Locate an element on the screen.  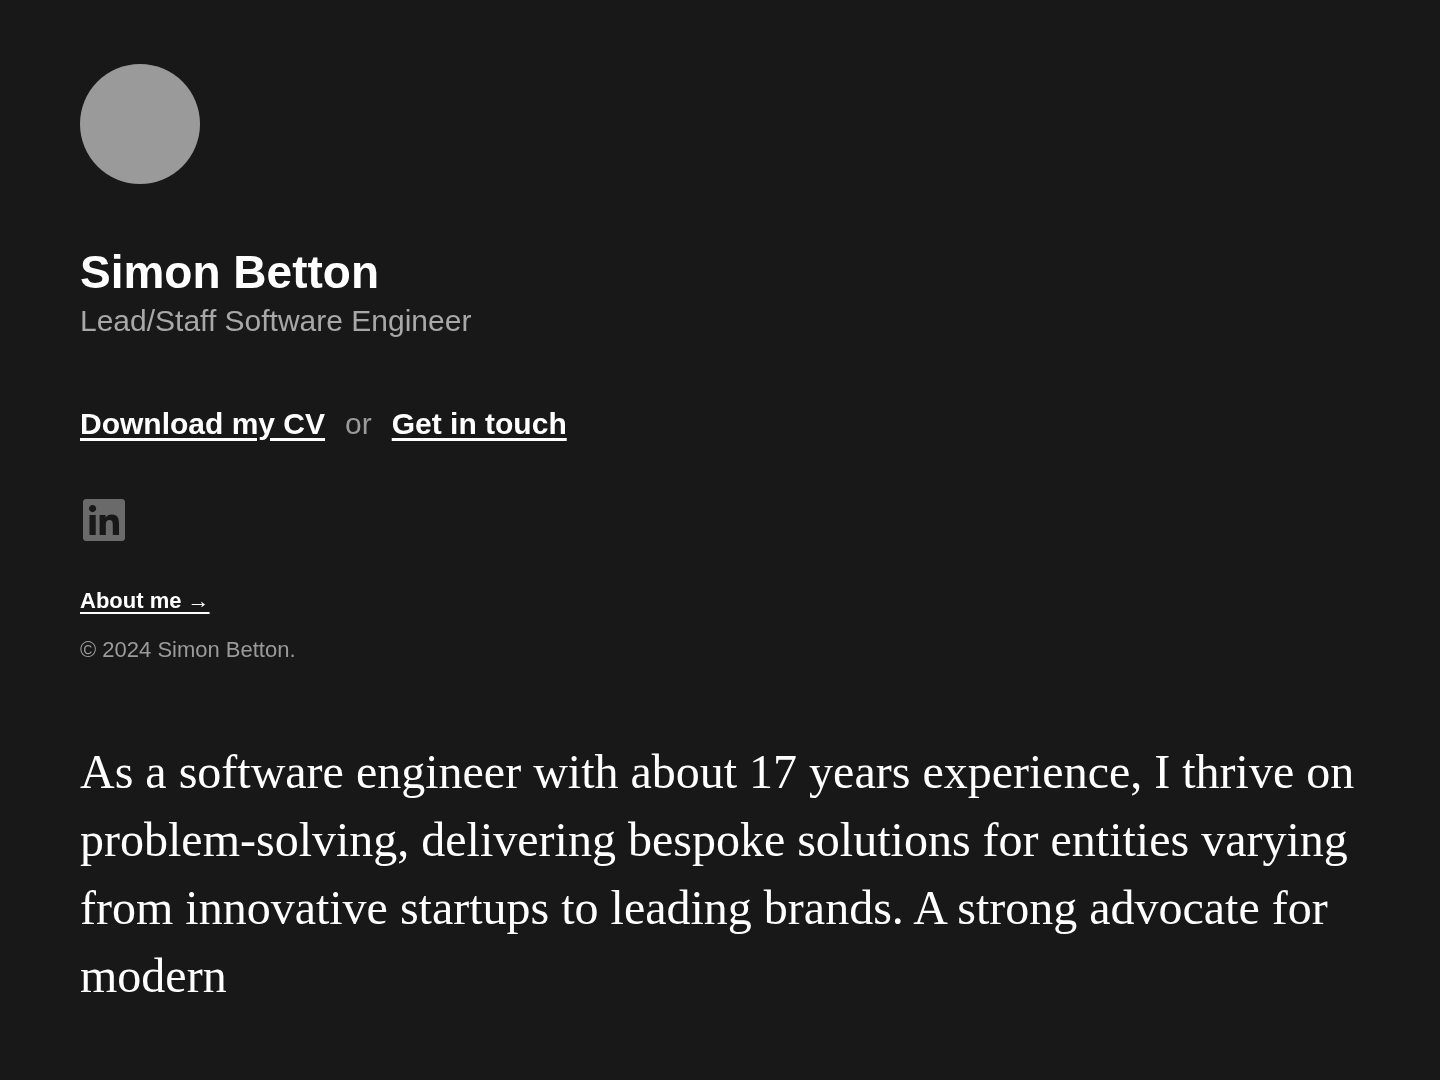
copyright-text: © 2024 Simon Betton. is located at coordinates (188, 650).